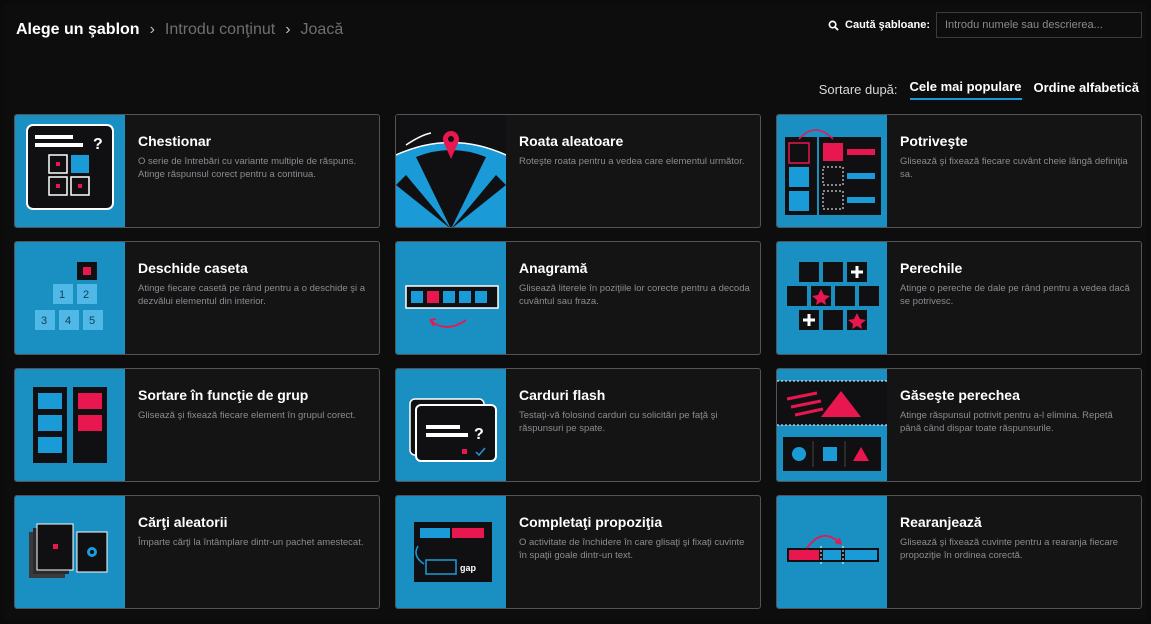 The width and height of the screenshot is (1151, 624). What do you see at coordinates (44, 321) in the screenshot?
I see `box-number: 3` at bounding box center [44, 321].